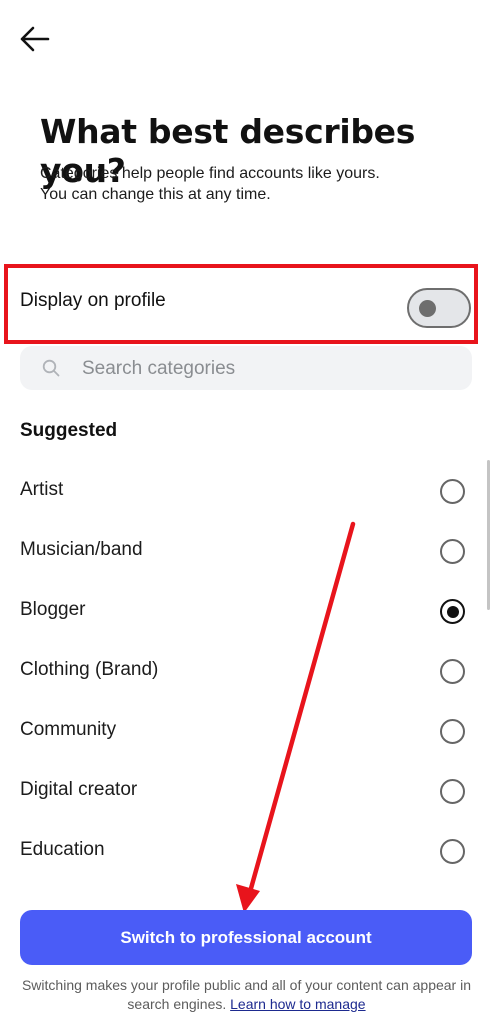 The width and height of the screenshot is (493, 1024). I want to click on section-heading-suggested: Suggested, so click(69, 430).